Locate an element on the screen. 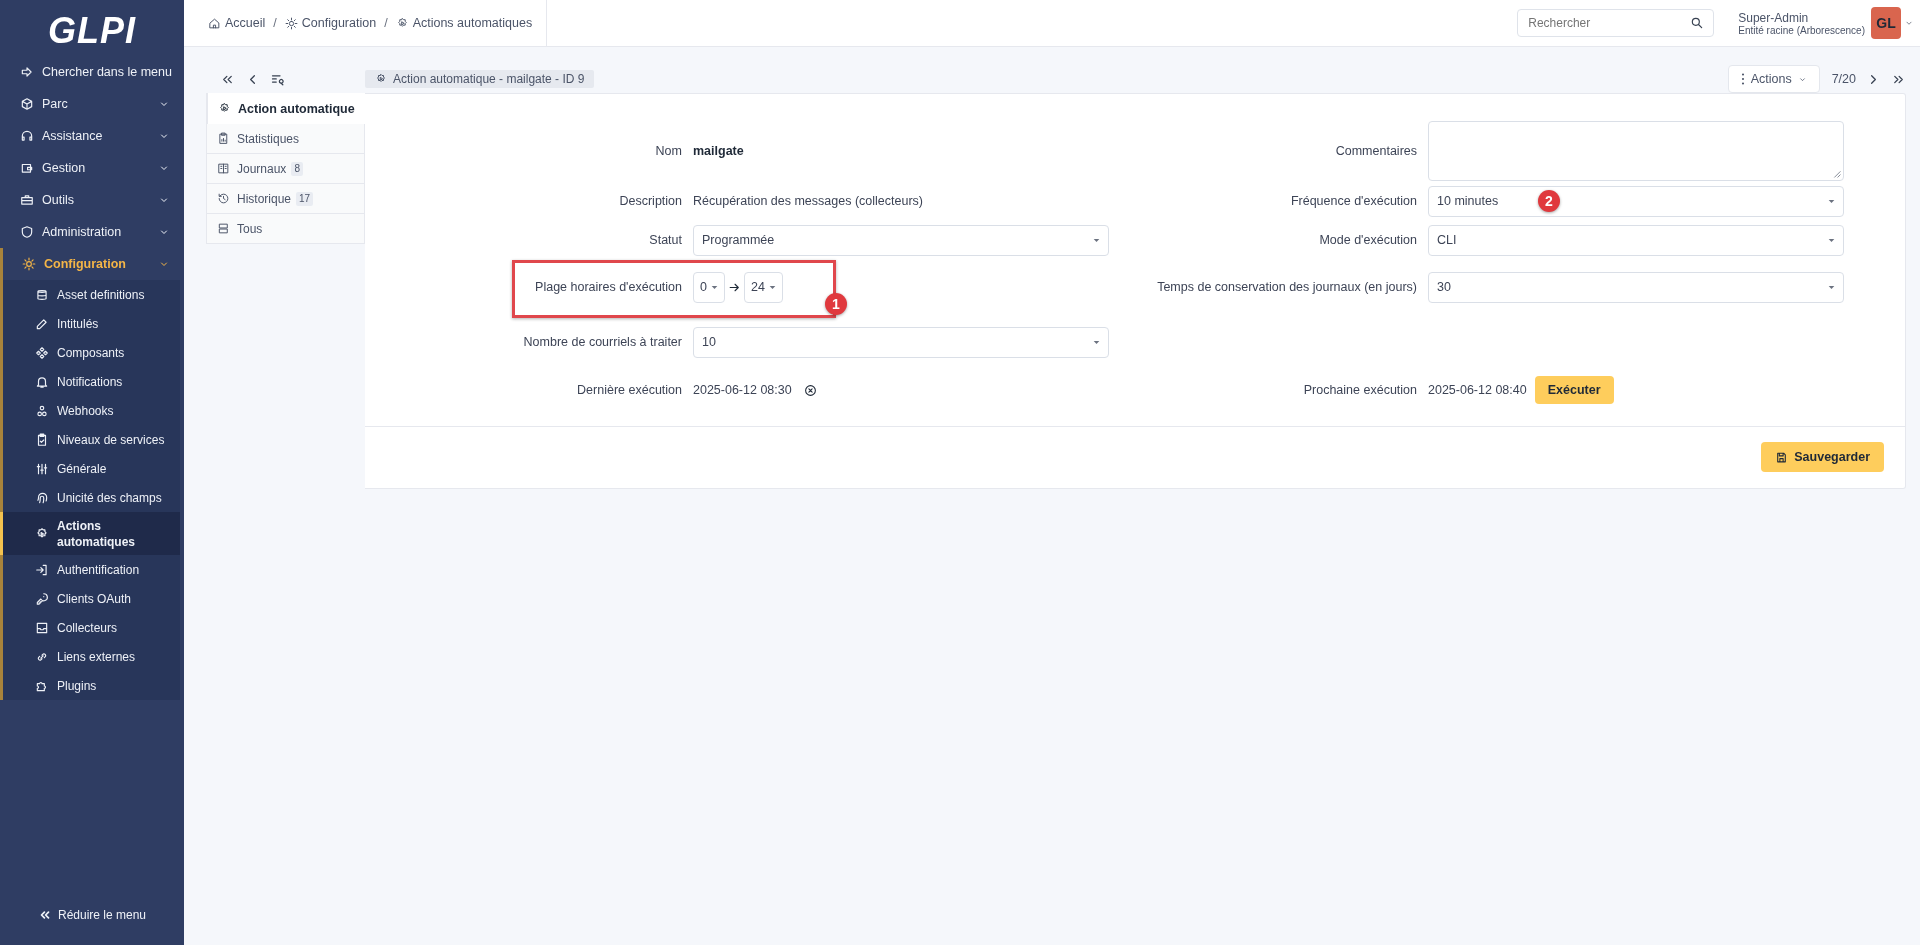 The height and width of the screenshot is (945, 1920). key-icon is located at coordinates (42, 598).